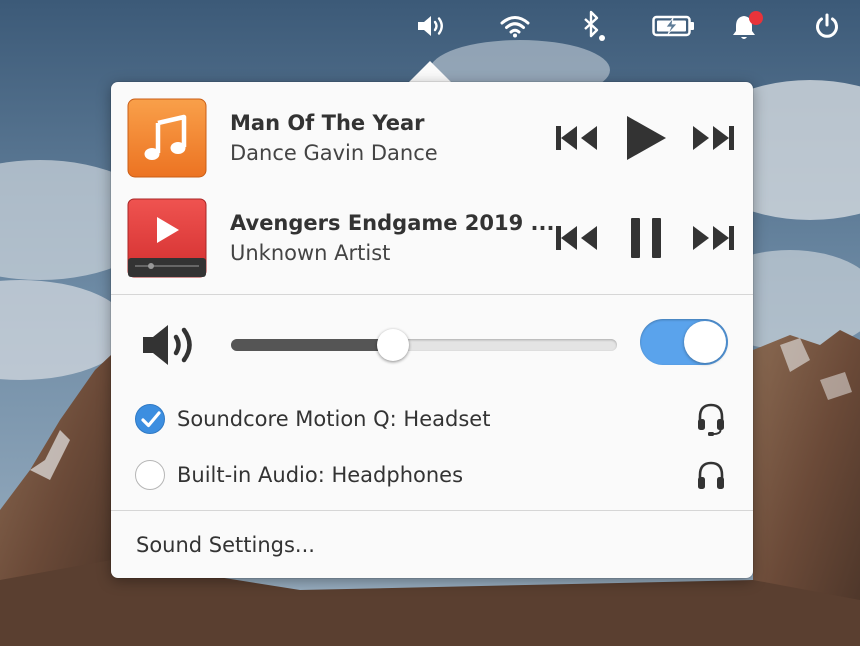 Image resolution: width=860 pixels, height=646 pixels. I want to click on wifi-icon, so click(515, 27).